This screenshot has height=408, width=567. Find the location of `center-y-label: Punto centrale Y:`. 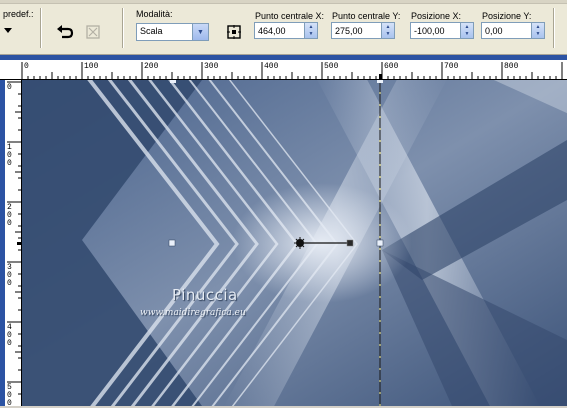

center-y-label: Punto centrale Y: is located at coordinates (366, 16).